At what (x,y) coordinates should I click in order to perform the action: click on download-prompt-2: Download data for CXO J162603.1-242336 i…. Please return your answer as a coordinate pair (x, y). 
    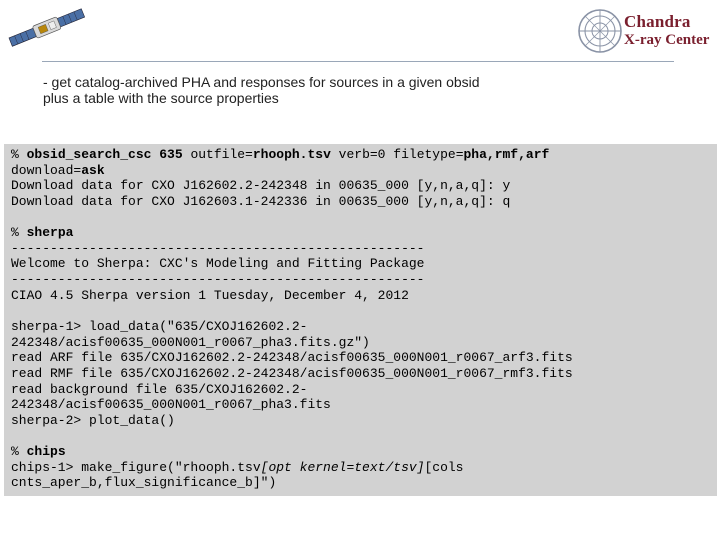
    Looking at the image, I should click on (261, 201).